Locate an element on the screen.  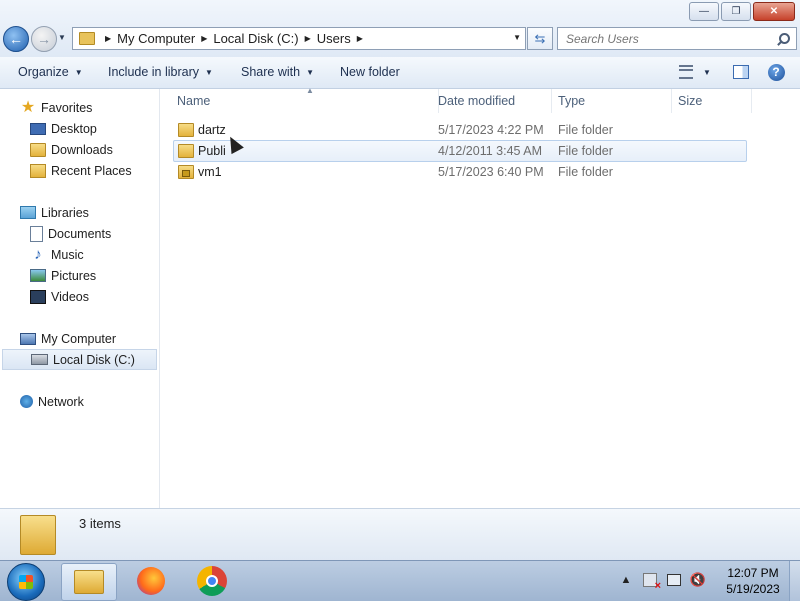
sidebar-item-documents: Documents is located at coordinates (70, 233).